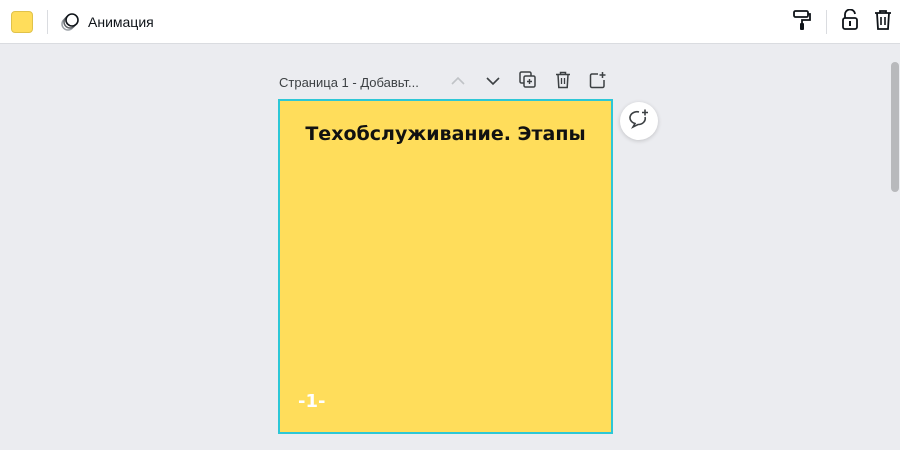 The image size is (900, 450). Describe the element at coordinates (22, 22) in the screenshot. I see `background-color-swatch` at that location.